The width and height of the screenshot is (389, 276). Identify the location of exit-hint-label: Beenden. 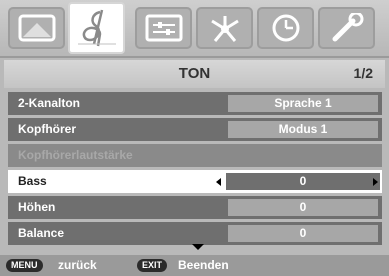
(203, 265).